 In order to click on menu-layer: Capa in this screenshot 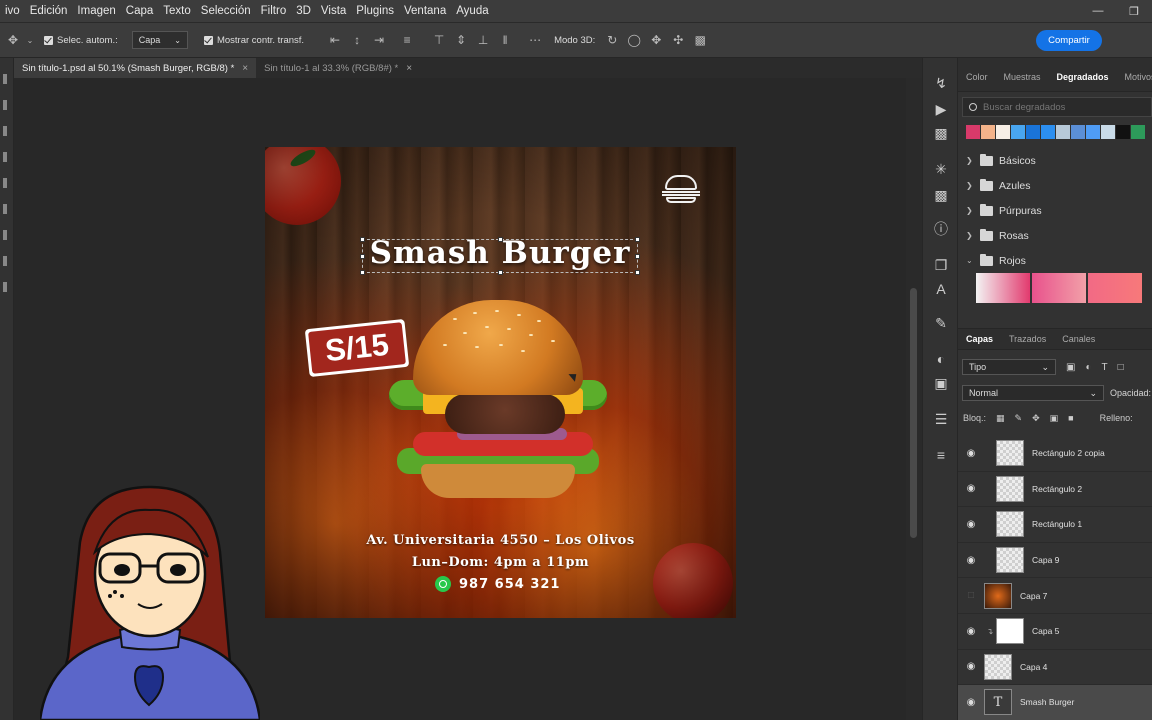, I will do `click(140, 11)`.